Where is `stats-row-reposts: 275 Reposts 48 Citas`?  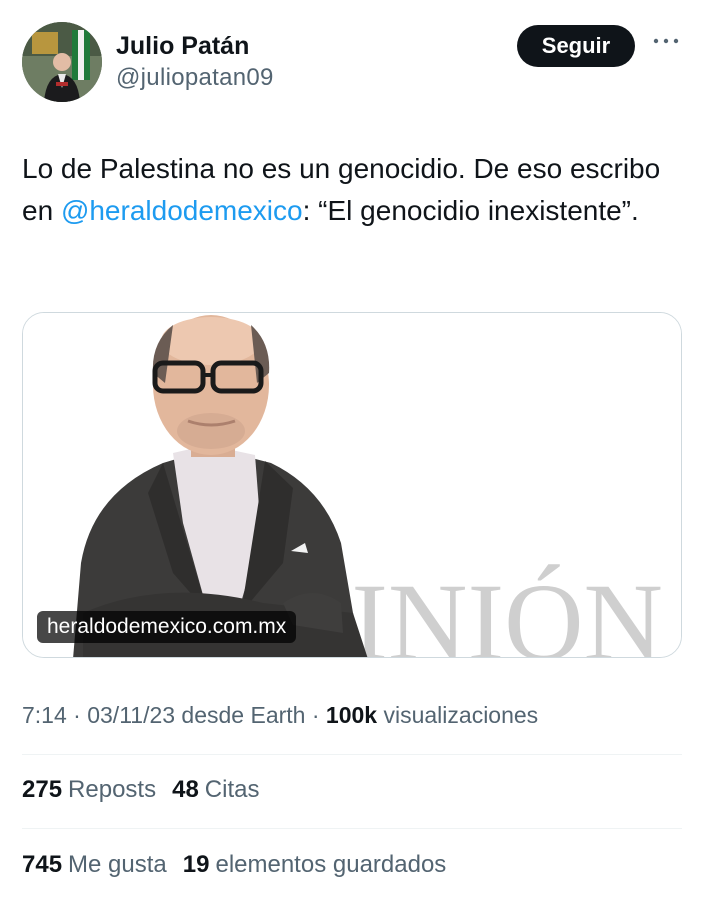
stats-row-reposts: 275 Reposts 48 Citas is located at coordinates (140, 790).